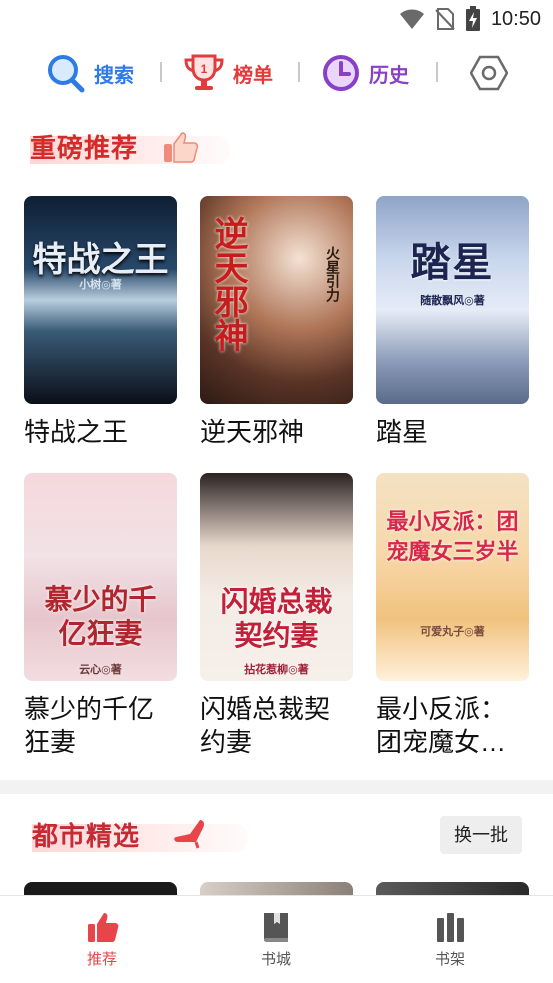 The image size is (553, 983). Describe the element at coordinates (276, 73) in the screenshot. I see `top-nav: 搜索 1 榜单 历史` at that location.